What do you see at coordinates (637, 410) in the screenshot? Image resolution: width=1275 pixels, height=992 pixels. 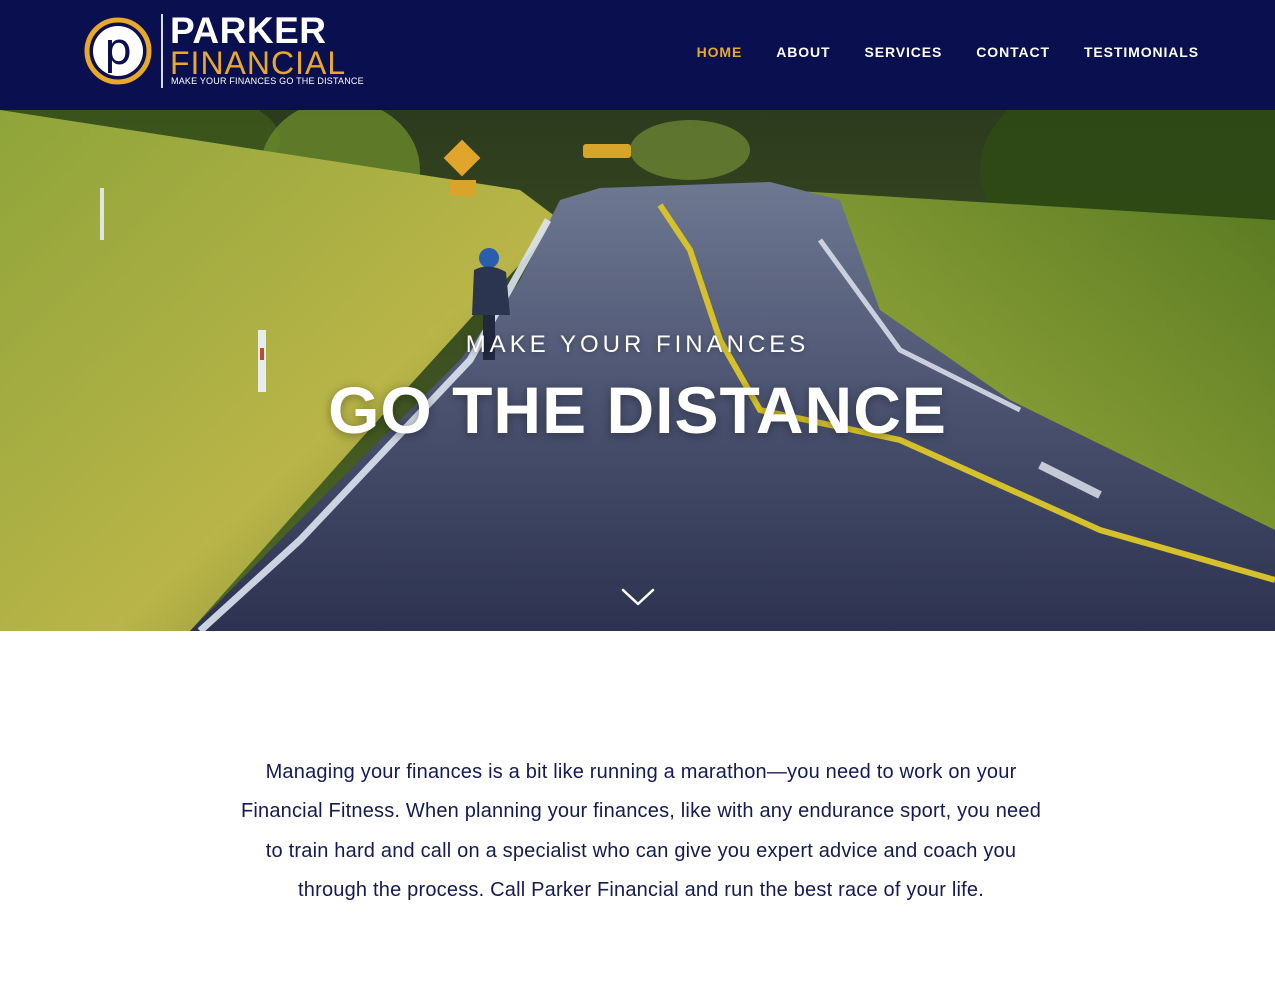 I see `hero-title: GO THE DISTANCE` at bounding box center [637, 410].